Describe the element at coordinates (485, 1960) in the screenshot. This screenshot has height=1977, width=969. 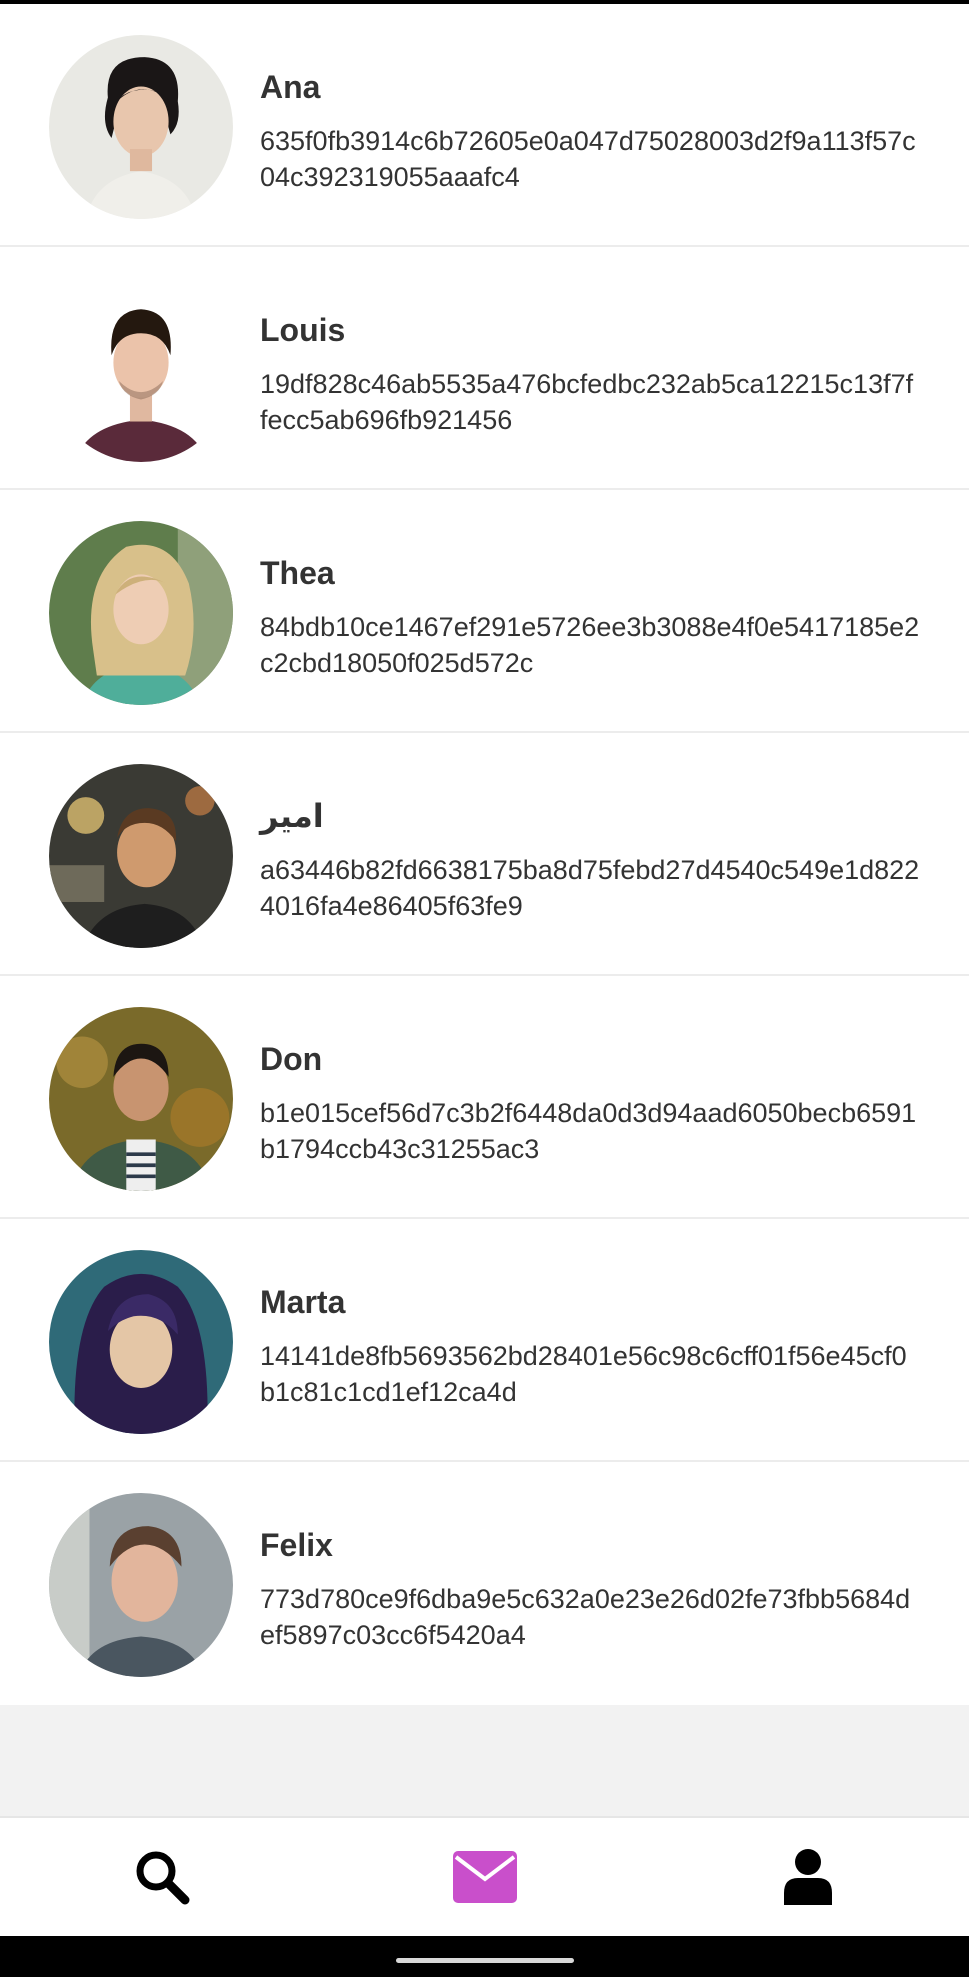
I see `home-indicator` at that location.